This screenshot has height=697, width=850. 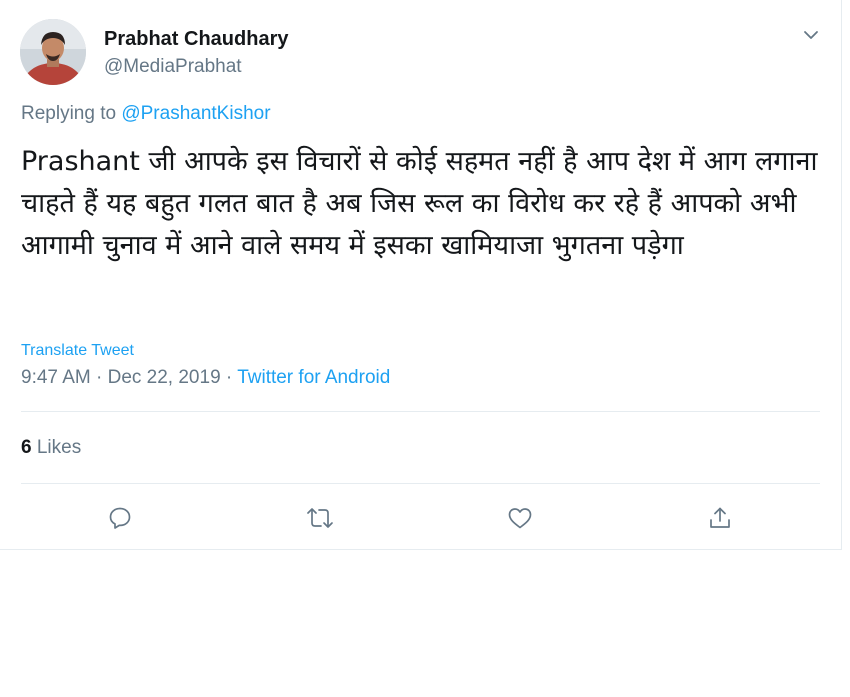 I want to click on share-icon, so click(x=720, y=517).